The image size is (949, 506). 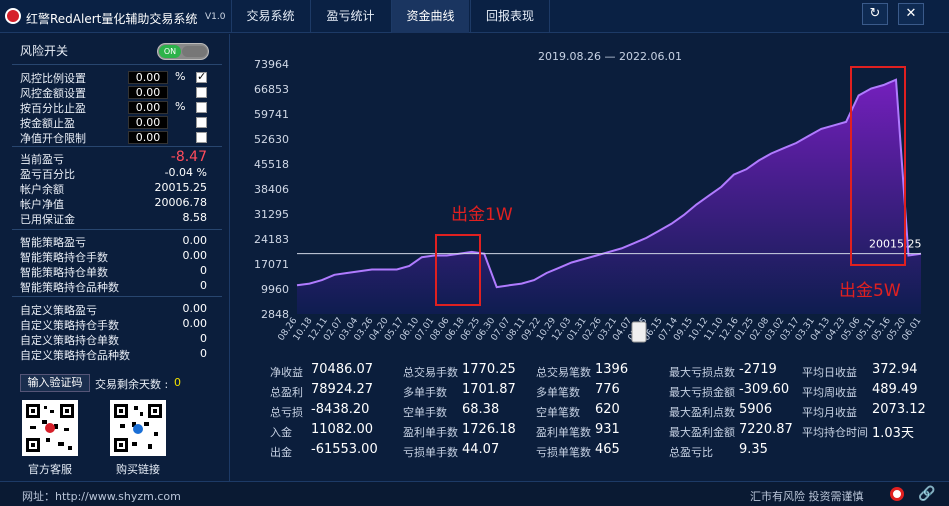 What do you see at coordinates (138, 469) in the screenshot?
I see `qr-buy-label: 购买链接` at bounding box center [138, 469].